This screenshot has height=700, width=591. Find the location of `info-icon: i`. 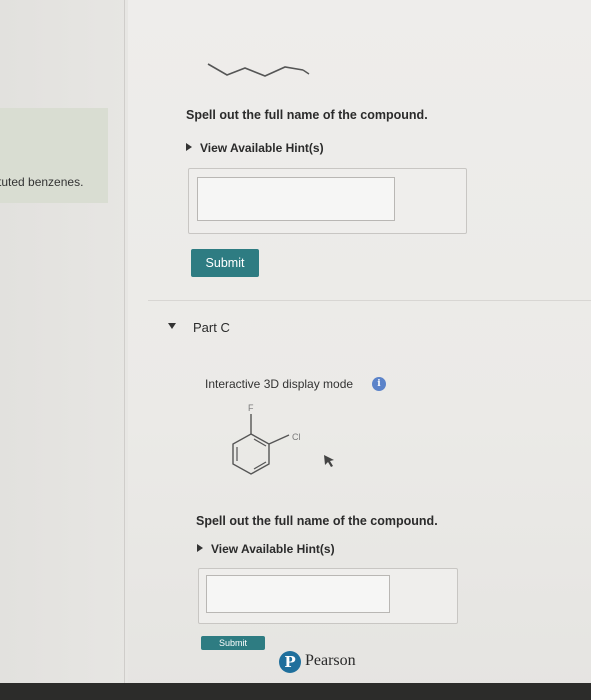

info-icon: i is located at coordinates (379, 384).